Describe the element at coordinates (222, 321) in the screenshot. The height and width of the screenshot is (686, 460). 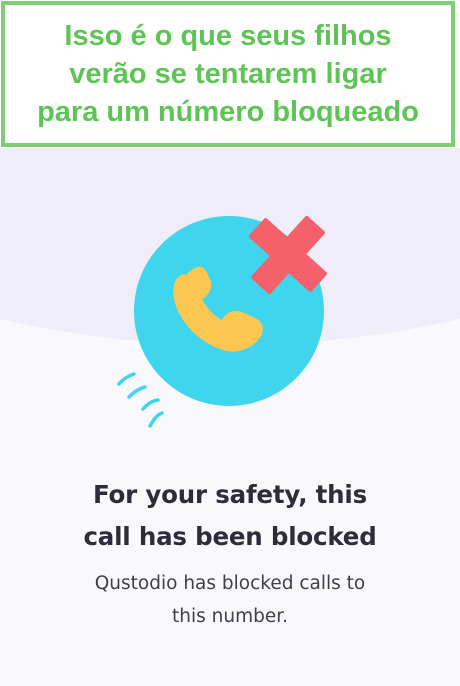
I see `blocked-call-graphic` at that location.